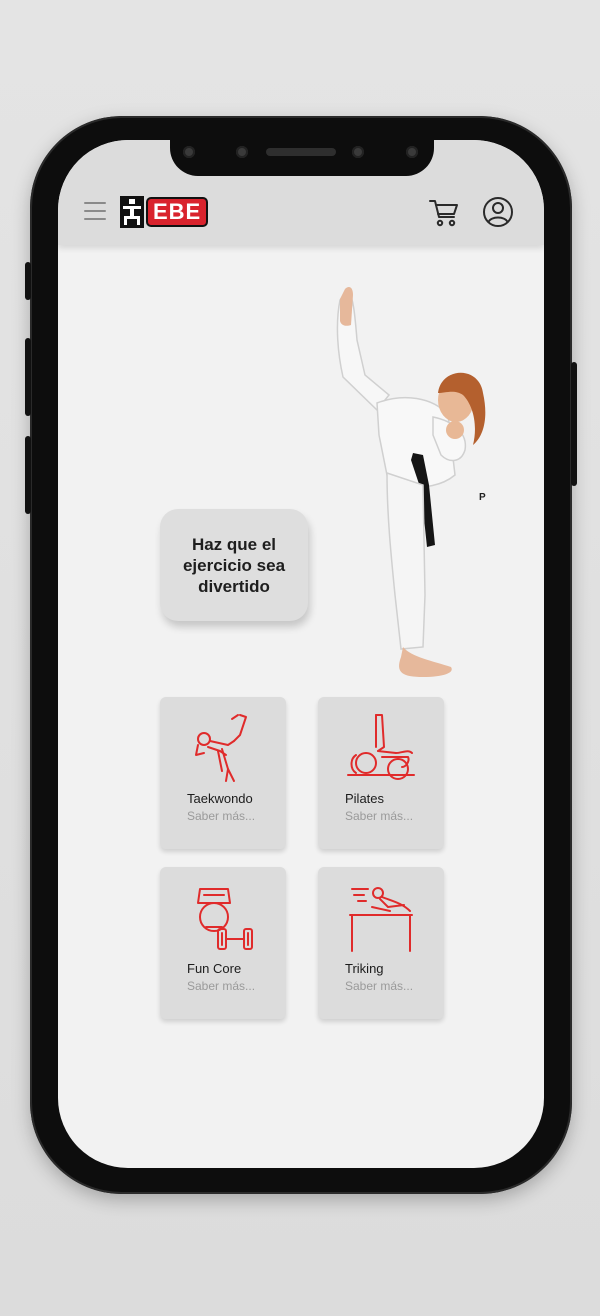 The width and height of the screenshot is (600, 1316). I want to click on hero-taekwondo-image: P, so click(411, 482).